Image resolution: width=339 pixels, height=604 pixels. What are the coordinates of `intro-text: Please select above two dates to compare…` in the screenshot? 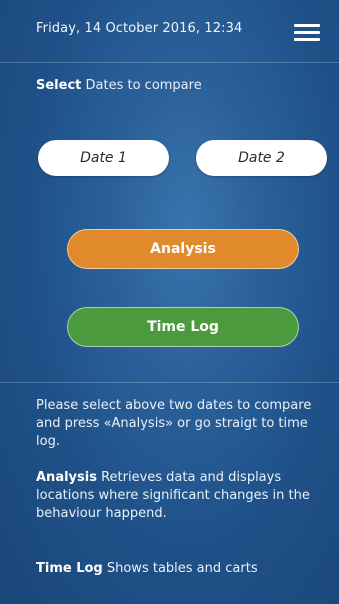 It's located at (174, 423).